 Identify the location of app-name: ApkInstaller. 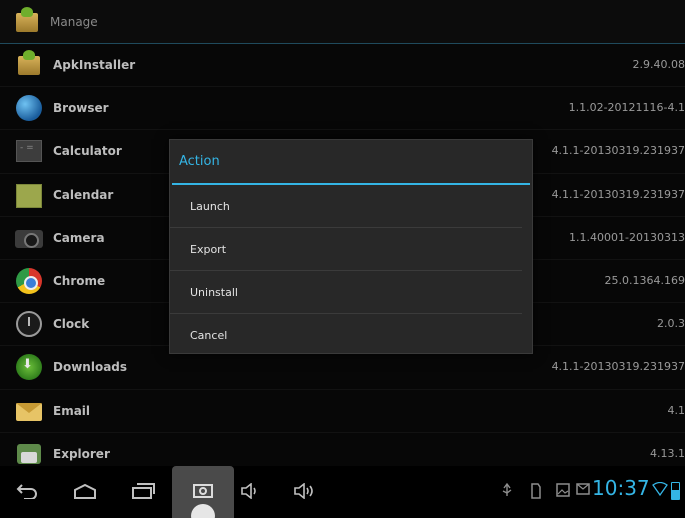
(94, 65).